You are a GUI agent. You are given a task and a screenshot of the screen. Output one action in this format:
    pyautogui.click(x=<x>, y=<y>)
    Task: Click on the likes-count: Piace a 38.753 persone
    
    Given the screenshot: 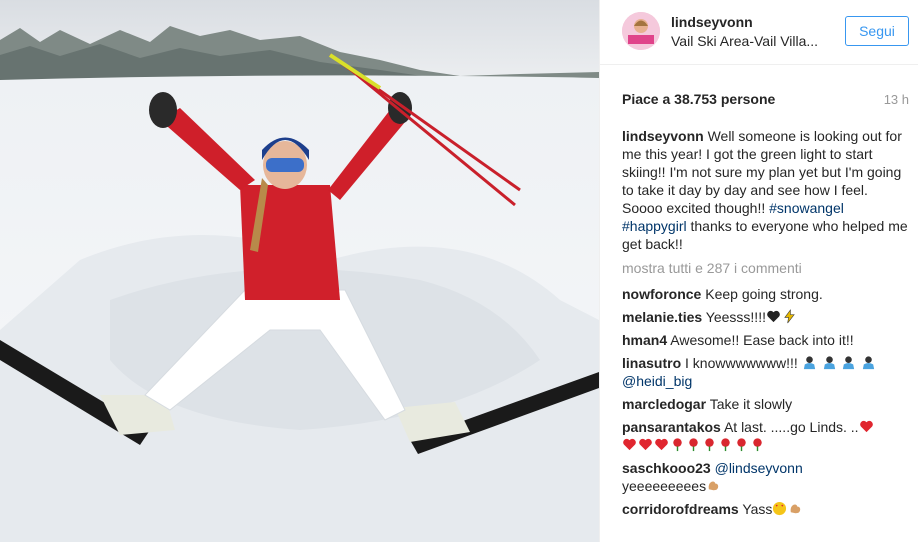 What is the action you would take?
    pyautogui.click(x=698, y=99)
    